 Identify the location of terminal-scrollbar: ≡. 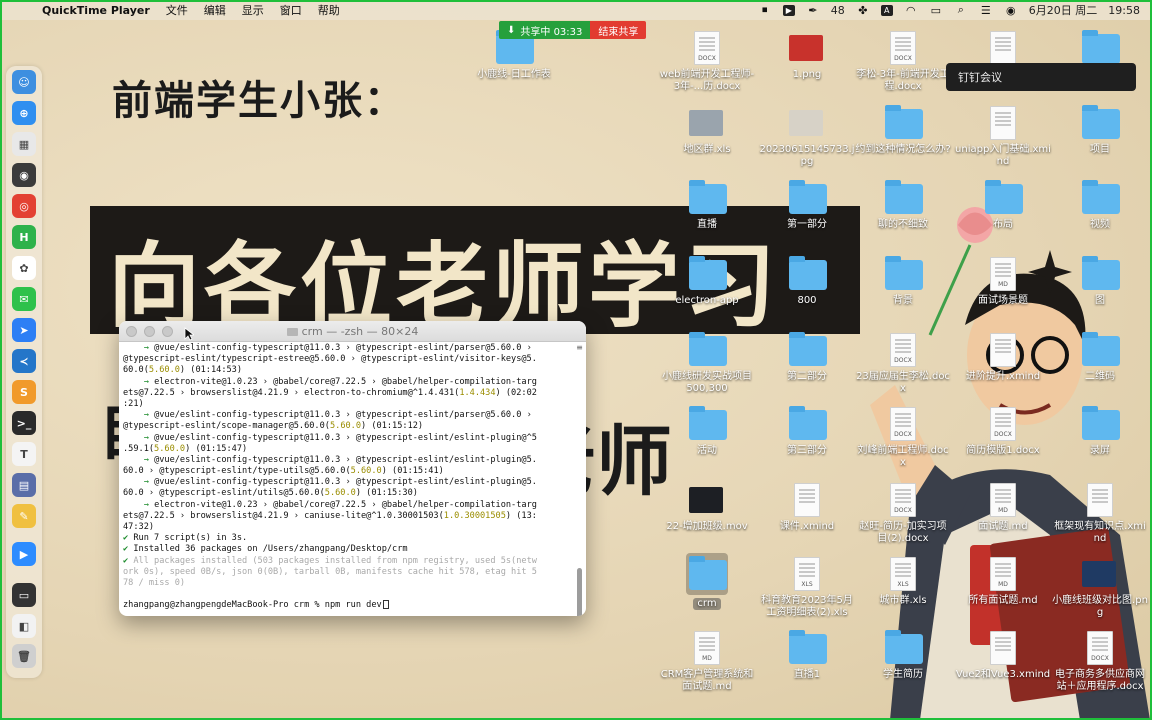
(579, 479).